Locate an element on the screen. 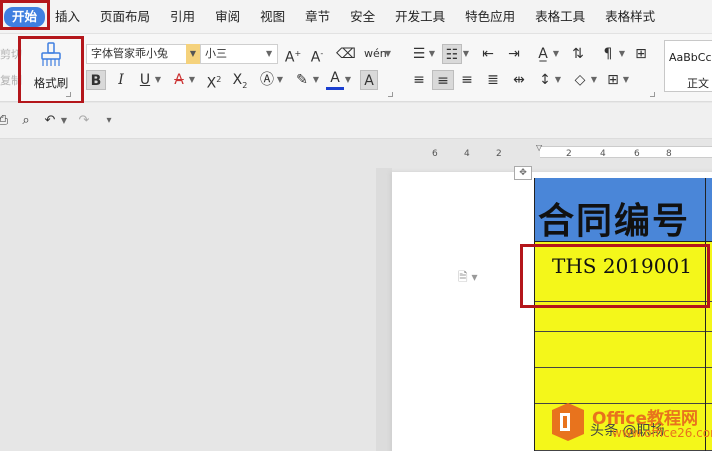 This screenshot has height=451, width=712. redo-icon: ↷ is located at coordinates (84, 121).